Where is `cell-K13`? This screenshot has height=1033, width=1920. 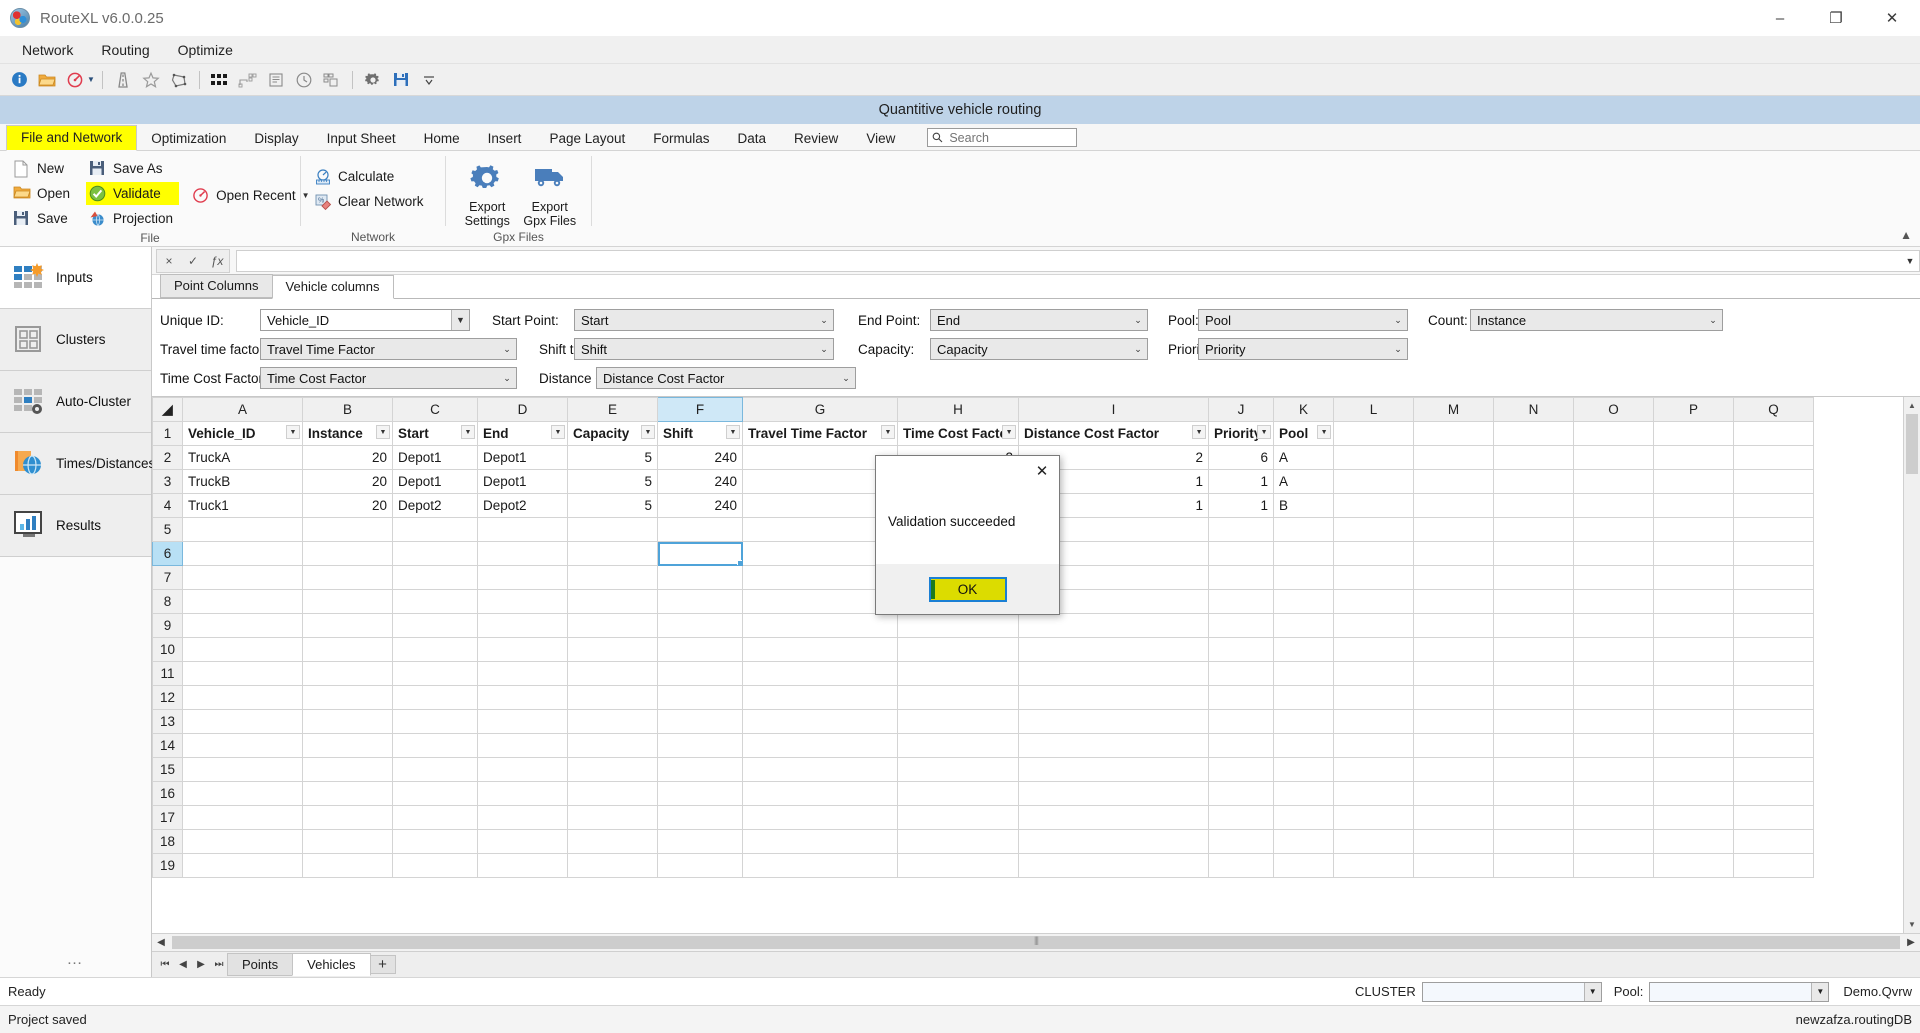 cell-K13 is located at coordinates (1304, 721).